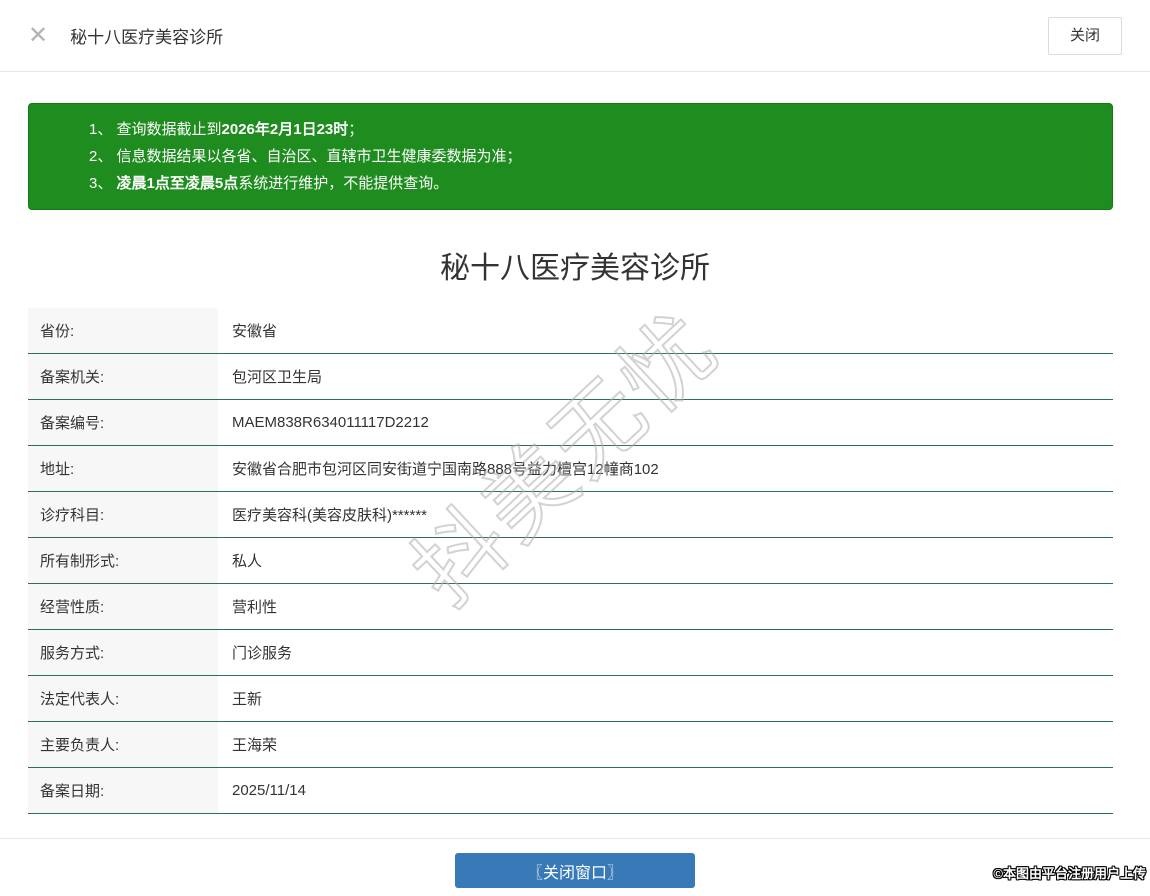 This screenshot has width=1150, height=896. What do you see at coordinates (155, 129) in the screenshot?
I see `notice-text: 1、 查询数据截止到` at bounding box center [155, 129].